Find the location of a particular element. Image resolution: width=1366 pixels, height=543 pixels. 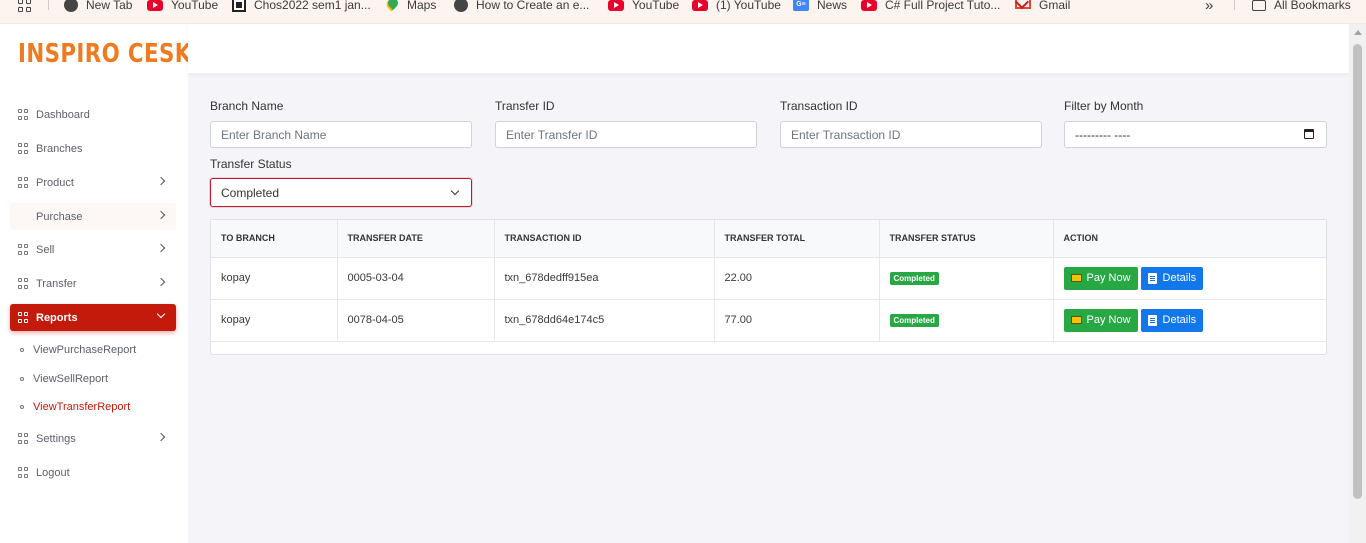

sidebar-subitem-transfer-report: ViewTransferReport is located at coordinates (75, 407).